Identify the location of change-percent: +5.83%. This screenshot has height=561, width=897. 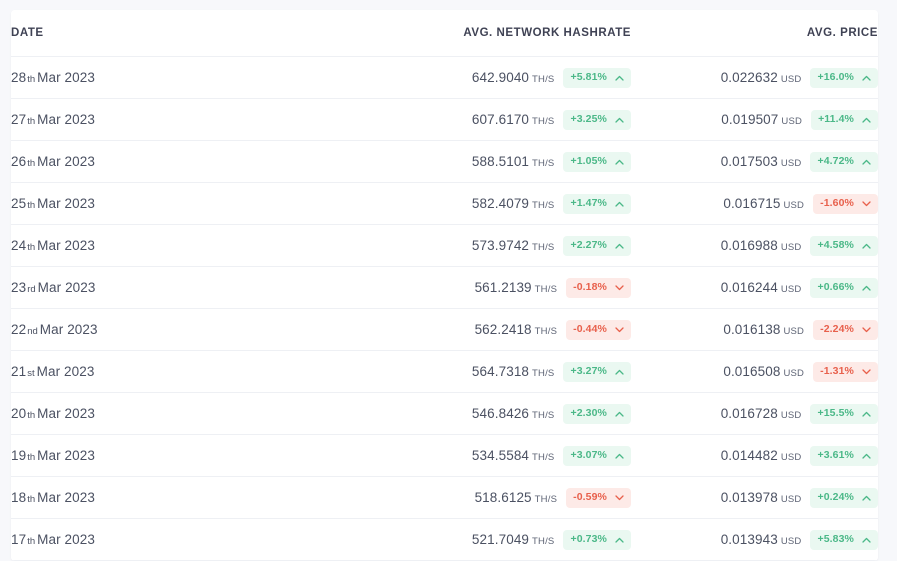
(835, 539).